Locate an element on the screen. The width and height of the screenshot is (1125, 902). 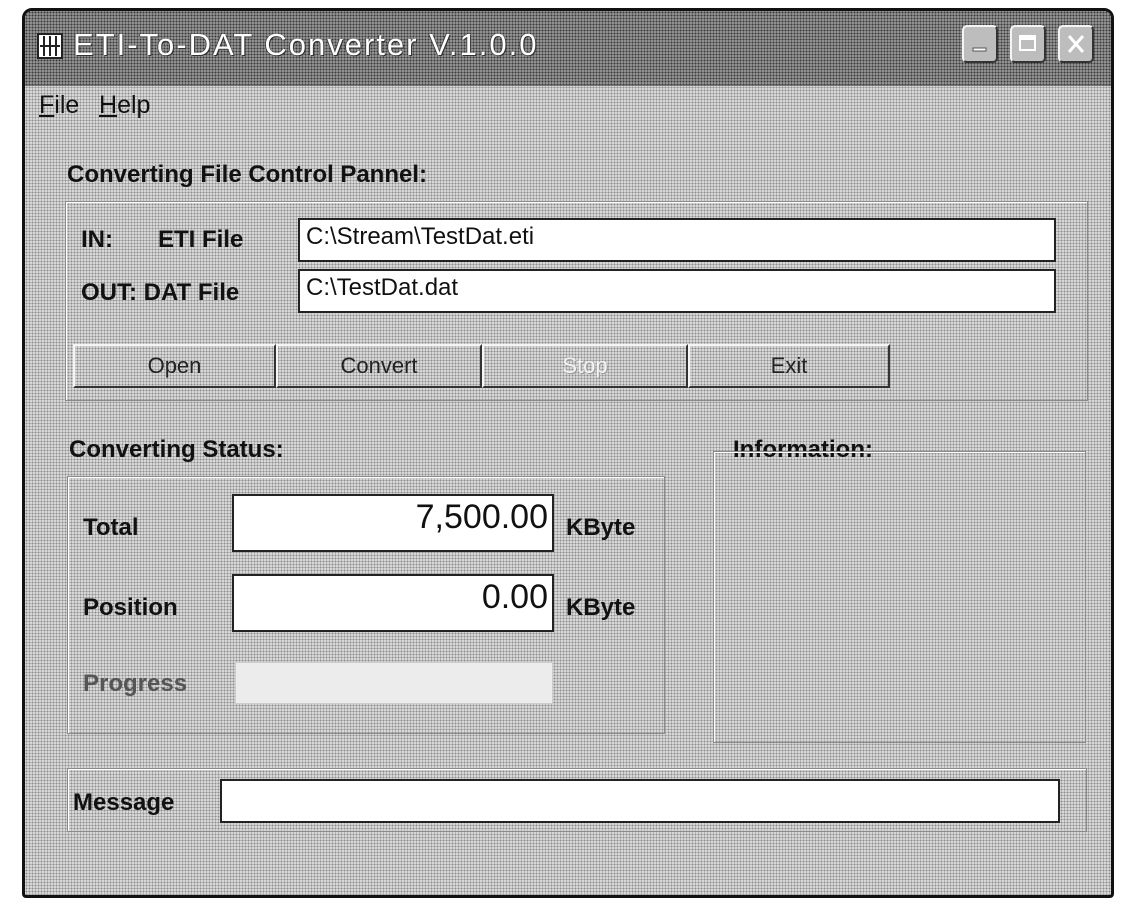
in-label: IN: is located at coordinates (97, 239).